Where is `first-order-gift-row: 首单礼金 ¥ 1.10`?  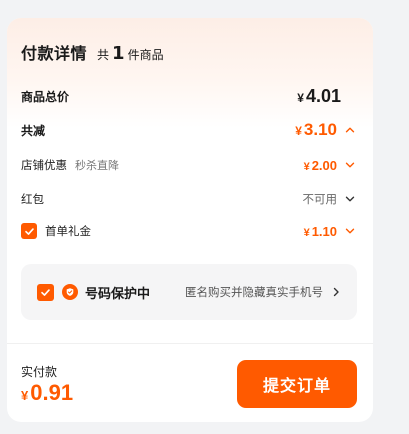 first-order-gift-row: 首单礼金 ¥ 1.10 is located at coordinates (189, 231).